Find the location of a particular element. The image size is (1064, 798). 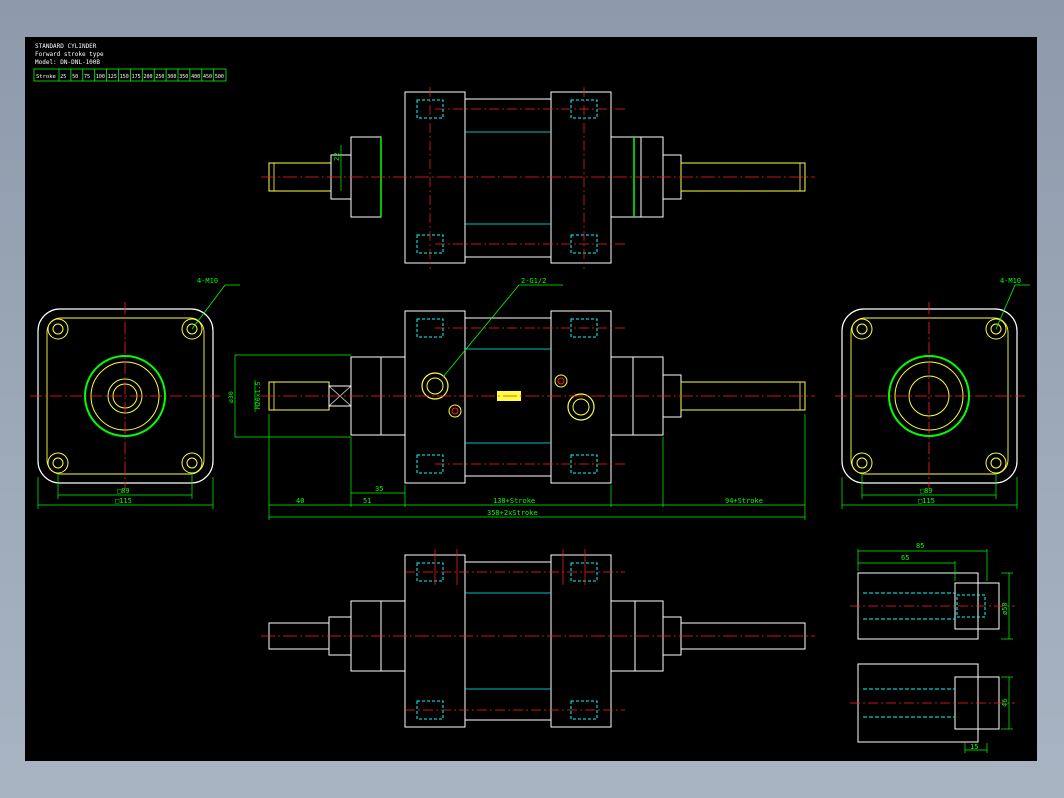

dim-thread-rod: M20x1.5 is located at coordinates (258, 395).